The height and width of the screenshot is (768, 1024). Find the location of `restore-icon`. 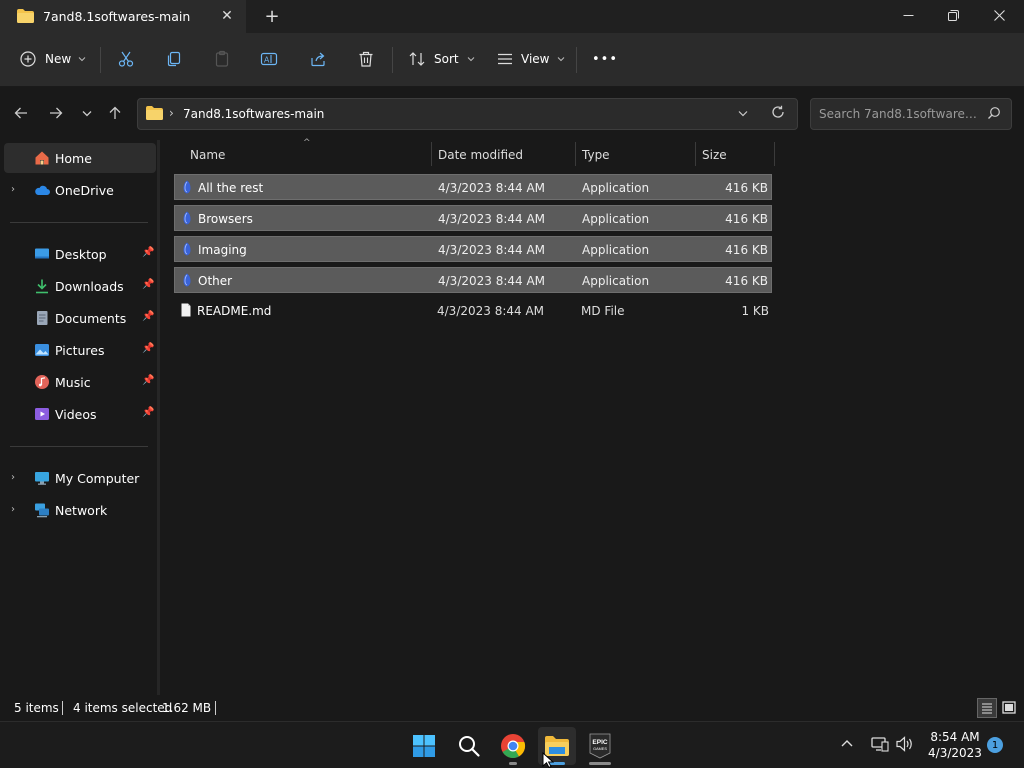

restore-icon is located at coordinates (953, 15).